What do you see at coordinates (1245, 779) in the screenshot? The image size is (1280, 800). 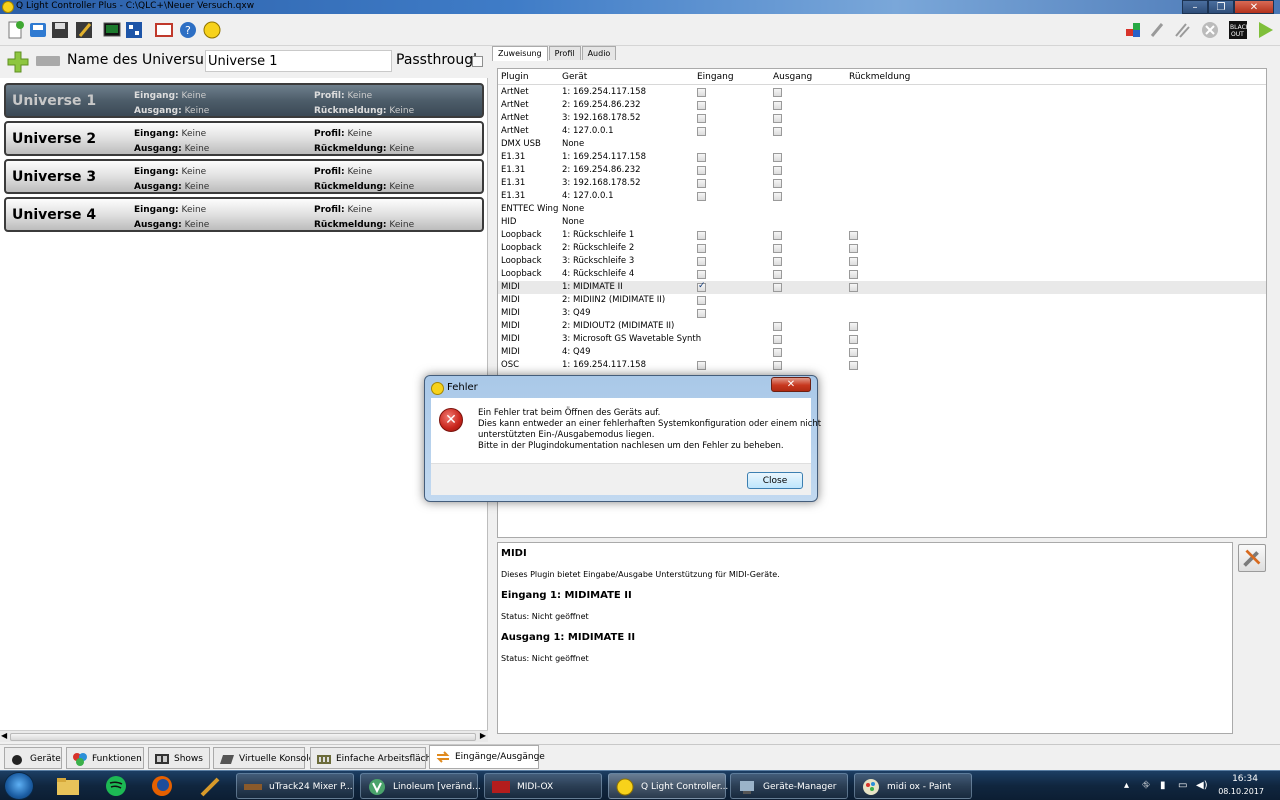 I see `clock-time: 16:34` at bounding box center [1245, 779].